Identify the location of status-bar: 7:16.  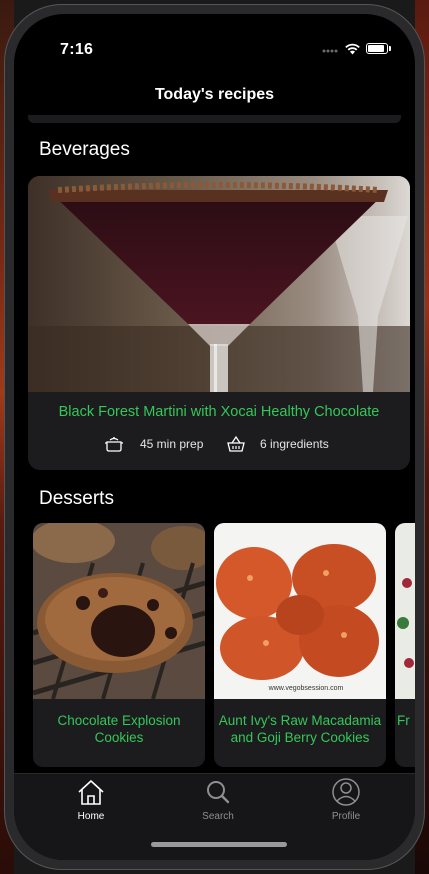
(214, 38).